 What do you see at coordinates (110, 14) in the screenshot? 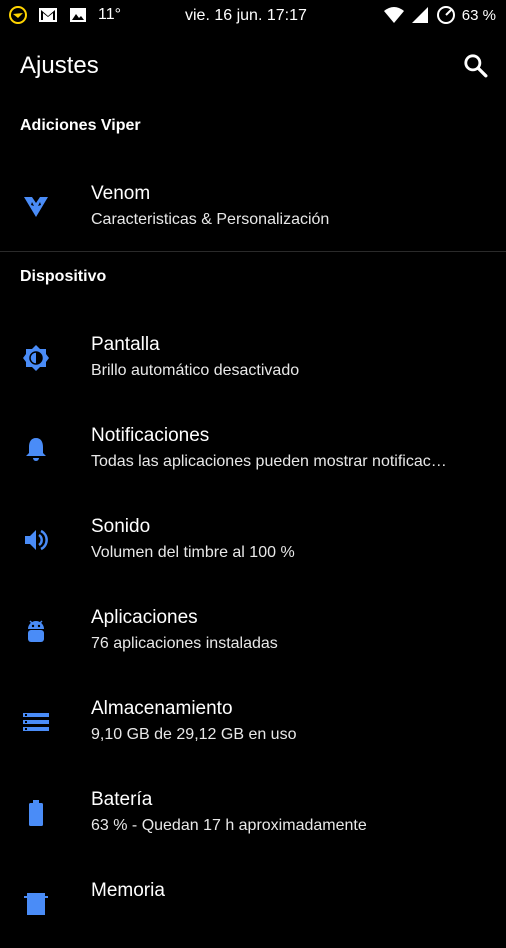
I see `temperature-text: 11°` at bounding box center [110, 14].